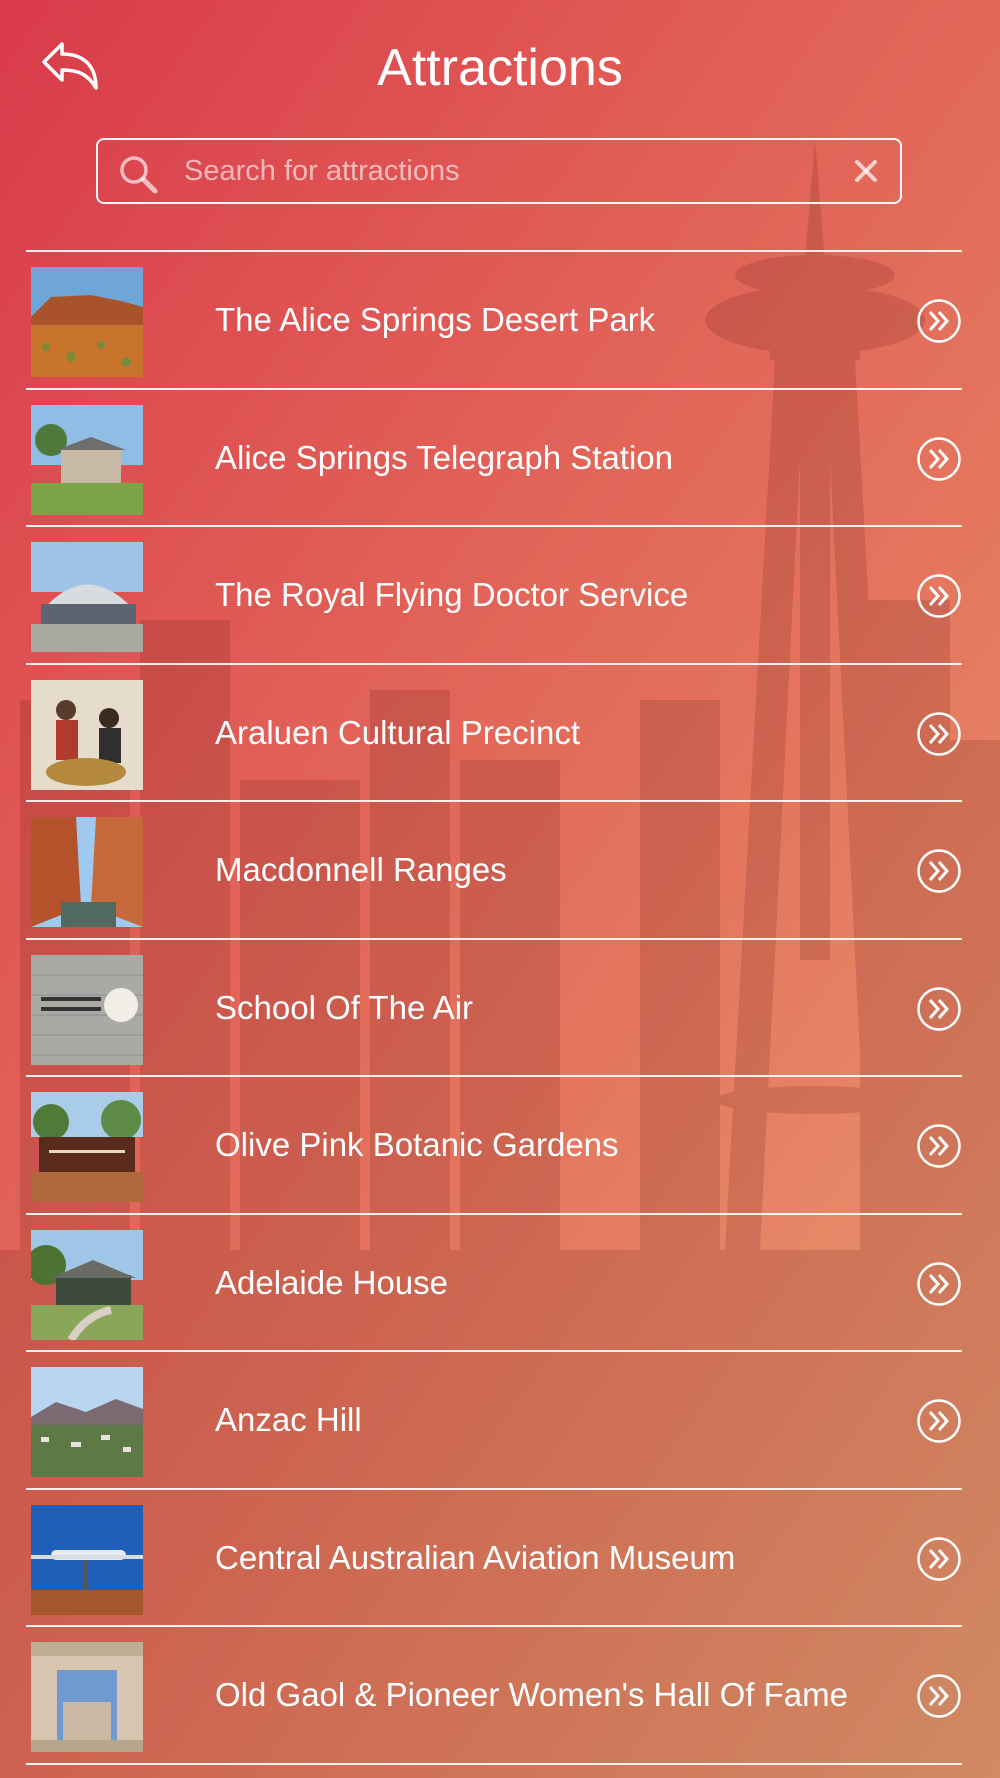 The width and height of the screenshot is (1000, 1778). I want to click on header: Attractions, so click(500, 65).